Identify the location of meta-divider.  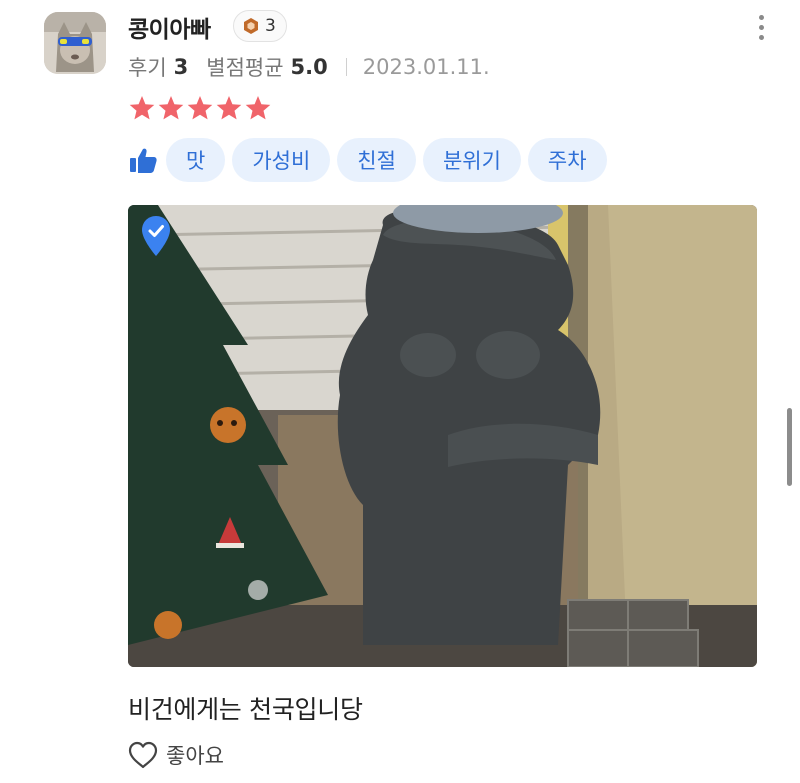
(346, 67).